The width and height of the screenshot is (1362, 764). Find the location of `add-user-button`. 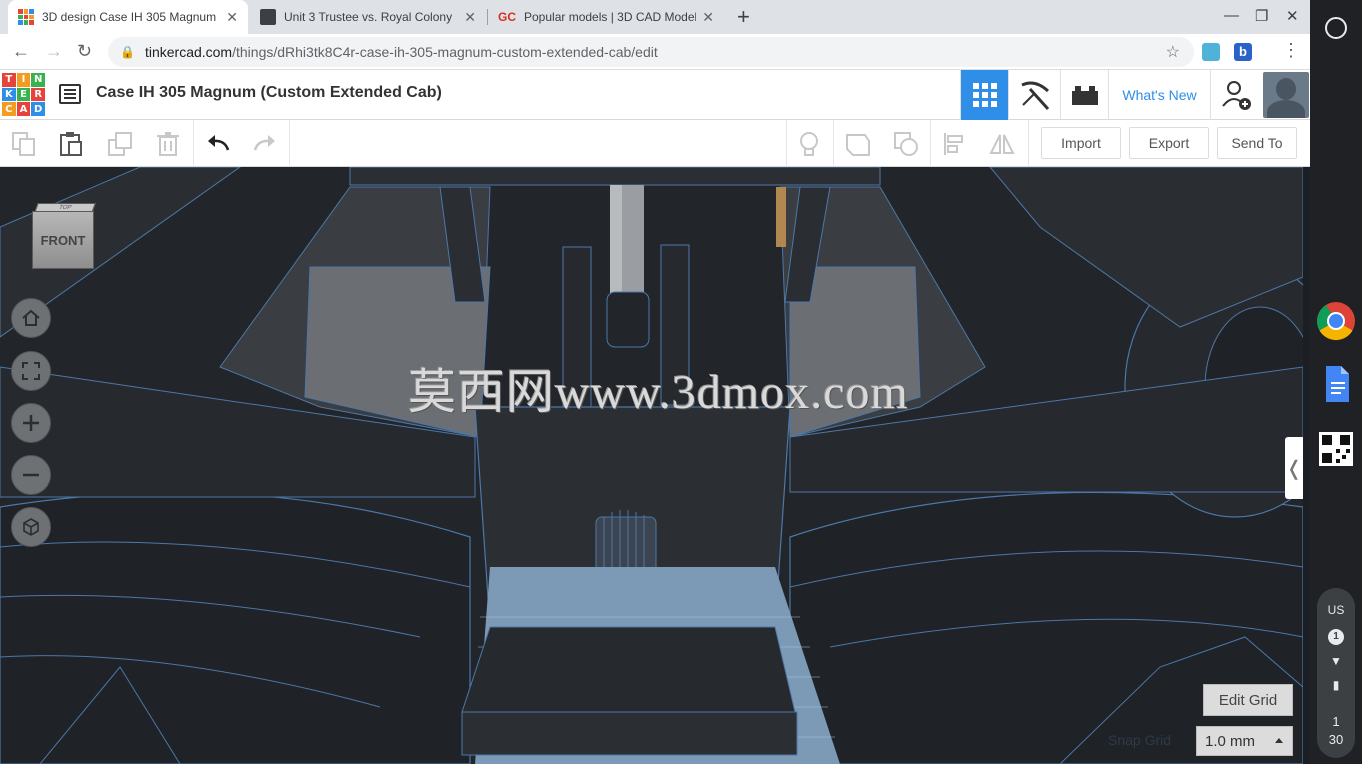

add-user-button is located at coordinates (1236, 95).